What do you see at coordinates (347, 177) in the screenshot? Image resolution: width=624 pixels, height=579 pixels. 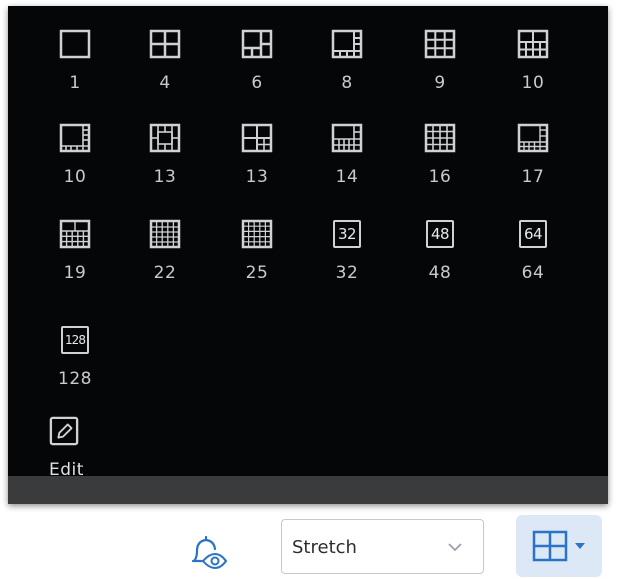 I see `layout-count-label: 14` at bounding box center [347, 177].